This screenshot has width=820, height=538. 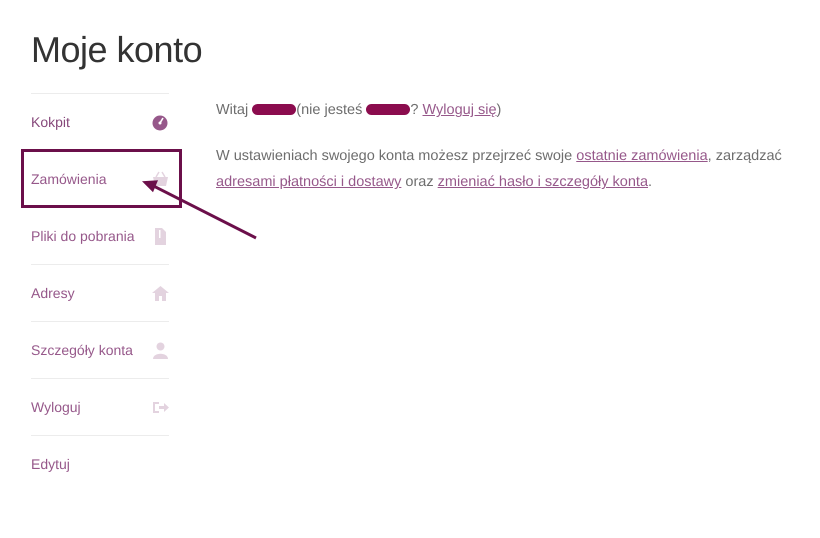 What do you see at coordinates (160, 237) in the screenshot?
I see `file-icon` at bounding box center [160, 237].